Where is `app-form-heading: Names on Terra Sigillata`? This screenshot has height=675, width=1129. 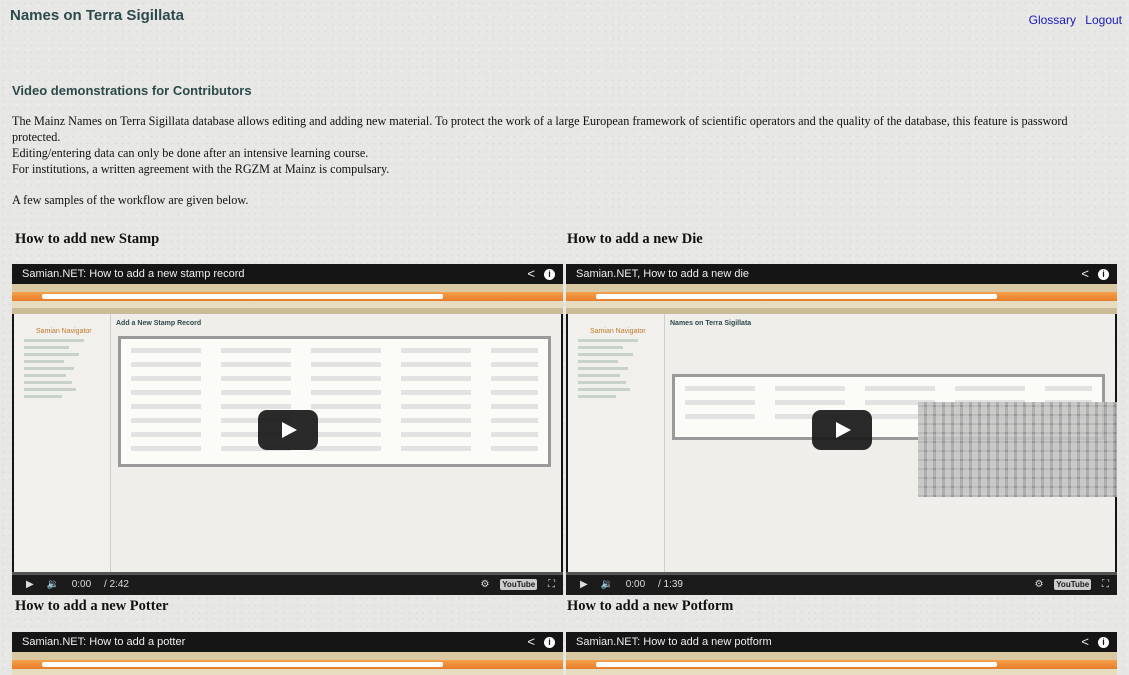
app-form-heading: Names on Terra Sigillata is located at coordinates (711, 323).